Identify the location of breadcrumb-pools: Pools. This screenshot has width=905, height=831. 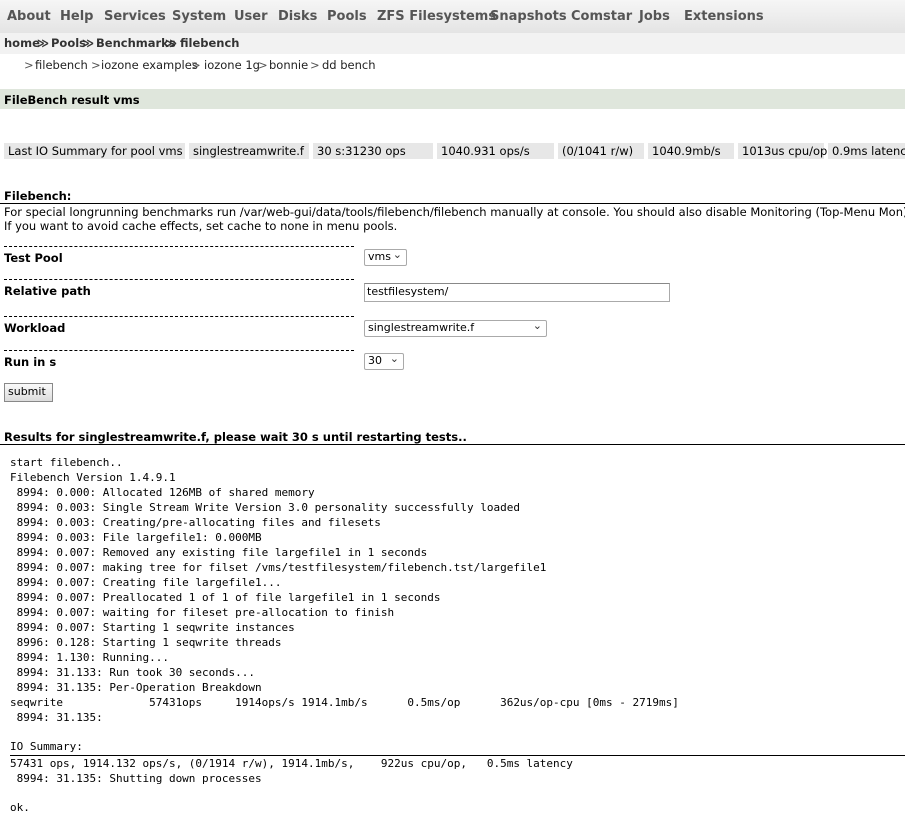
(68, 43).